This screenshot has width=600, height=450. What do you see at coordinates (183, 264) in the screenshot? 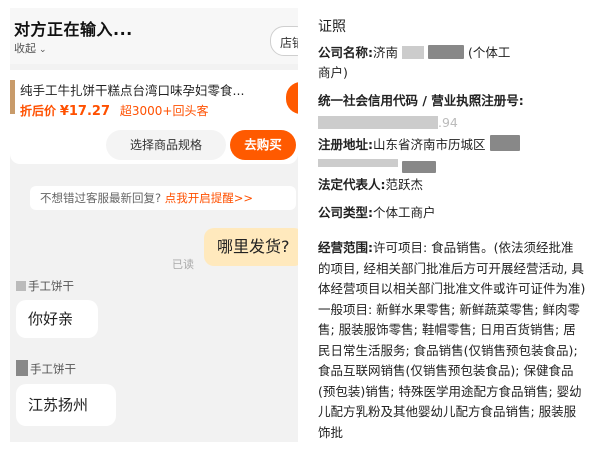
I see `read-status: 已读` at bounding box center [183, 264].